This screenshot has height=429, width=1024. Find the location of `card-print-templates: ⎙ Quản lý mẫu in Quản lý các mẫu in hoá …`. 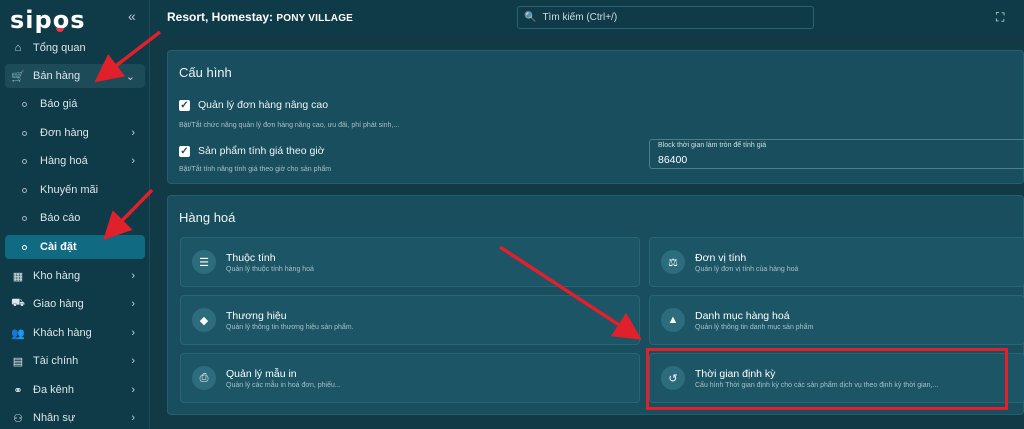

card-print-templates: ⎙ Quản lý mẫu in Quản lý các mẫu in hoá … is located at coordinates (410, 378).